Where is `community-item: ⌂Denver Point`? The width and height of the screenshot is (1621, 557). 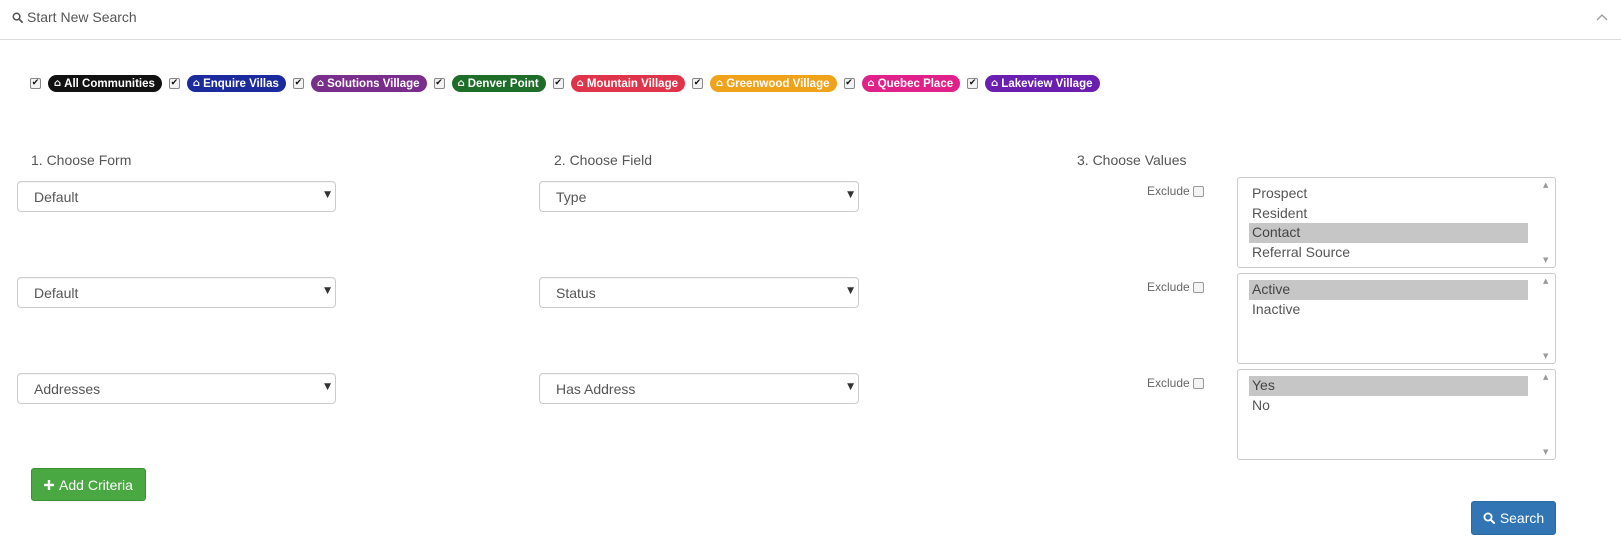 community-item: ⌂Denver Point is located at coordinates (489, 83).